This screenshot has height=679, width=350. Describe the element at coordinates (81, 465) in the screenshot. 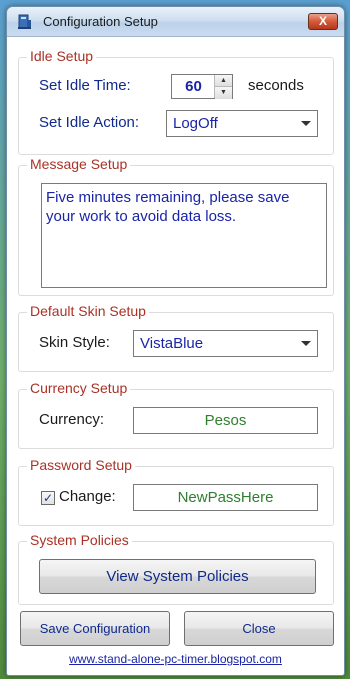

I see `password-setup-title: Password Setup` at that location.